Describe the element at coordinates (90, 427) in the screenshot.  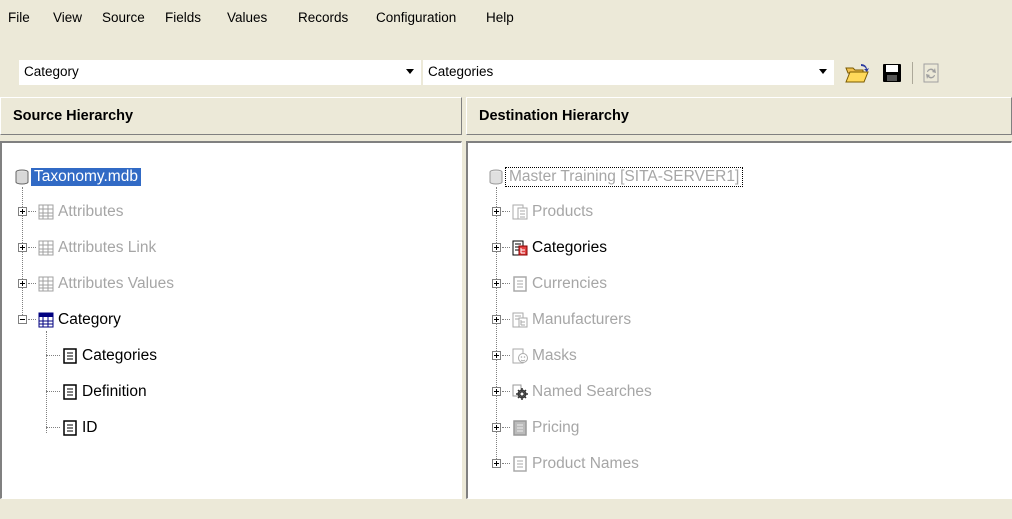
I see `field-label: ID` at that location.